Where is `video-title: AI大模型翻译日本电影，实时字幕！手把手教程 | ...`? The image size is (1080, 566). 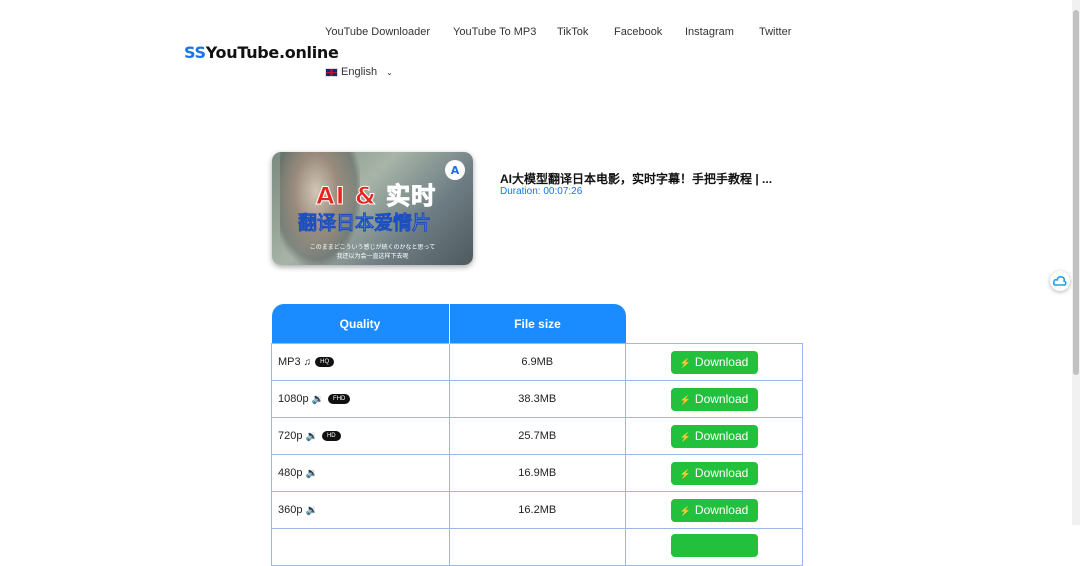 video-title: AI大模型翻译日本电影，实时字幕！手把手教程 | ... is located at coordinates (636, 179).